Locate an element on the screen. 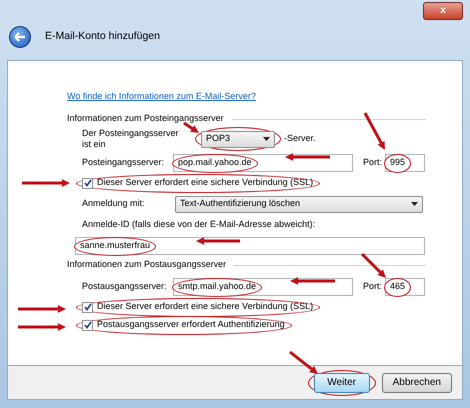 This screenshot has height=408, width=470. back-arrow-icon is located at coordinates (20, 37).